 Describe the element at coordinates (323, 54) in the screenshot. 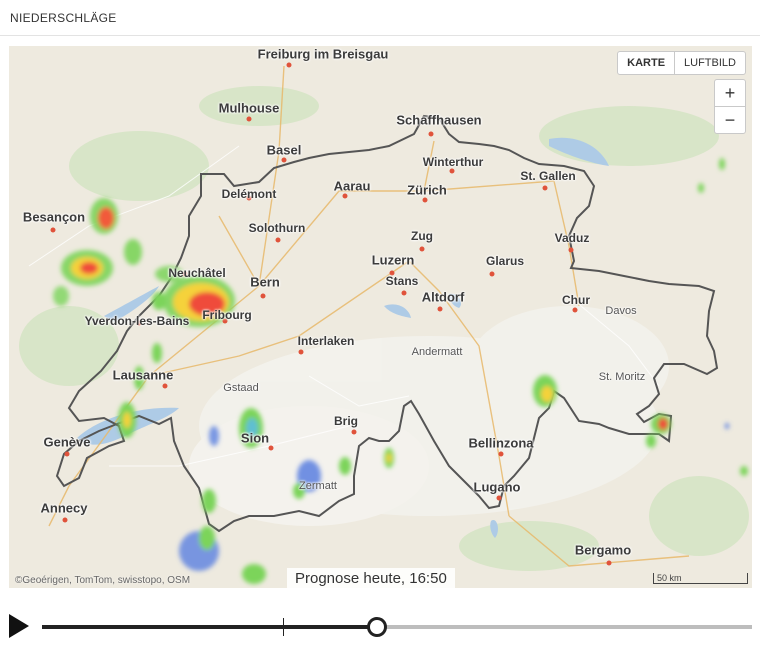

I see `label-freiburg: Freiburg im Breisgau` at that location.